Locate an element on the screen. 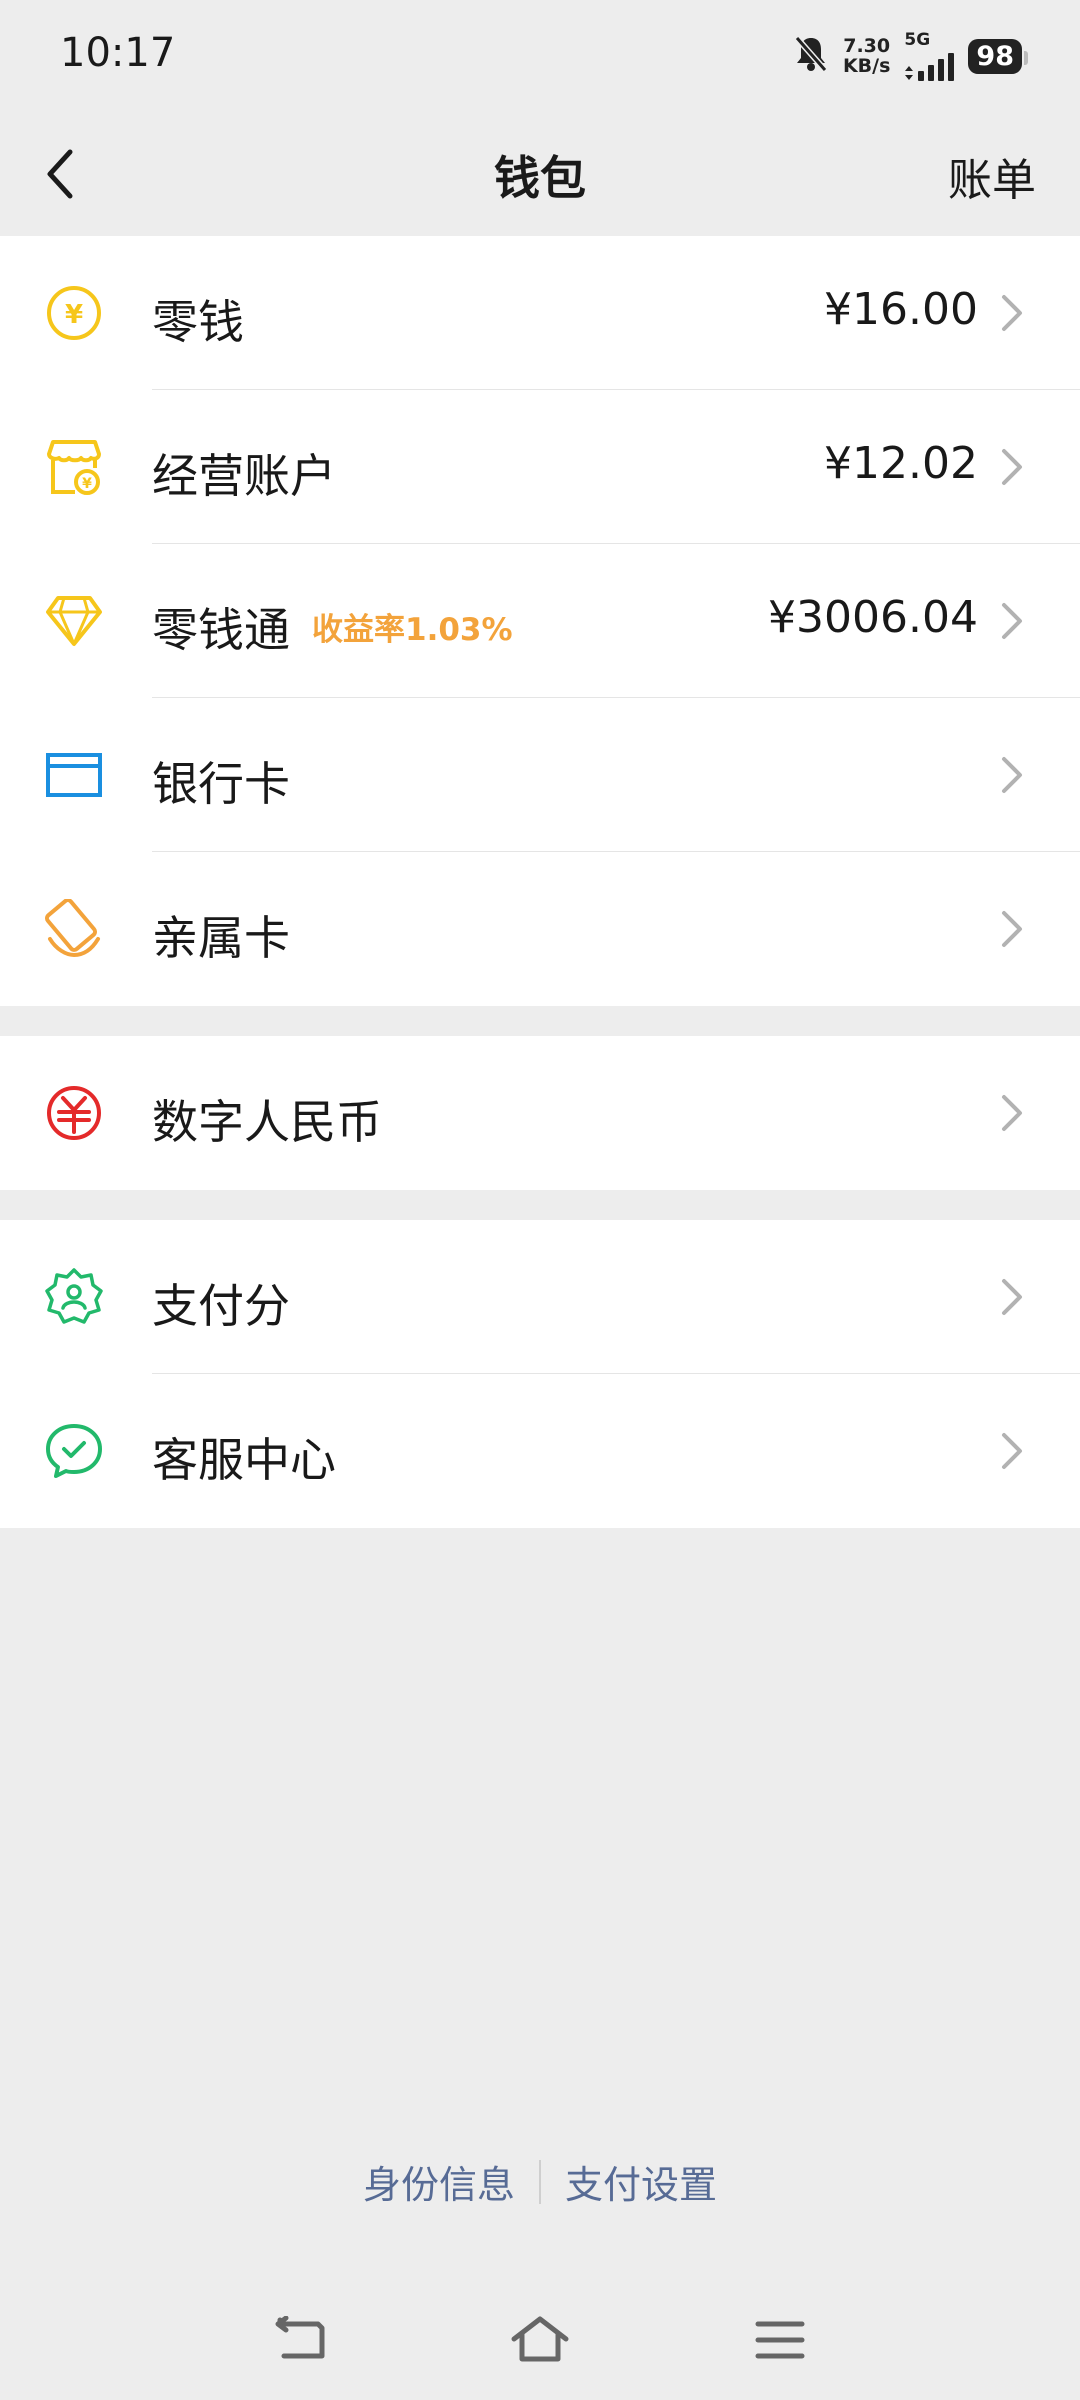 The image size is (1080, 2400). home-icon is located at coordinates (540, 2339).